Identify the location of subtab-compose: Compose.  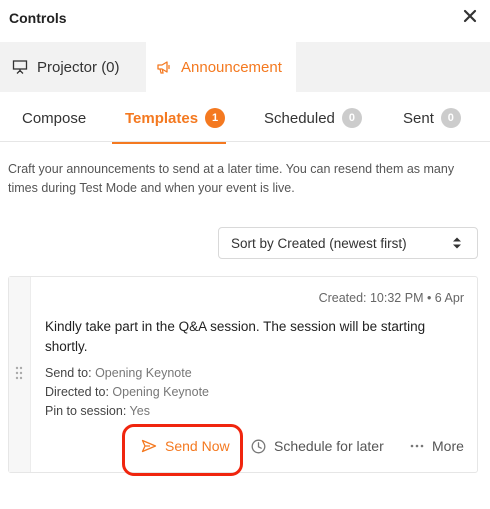
(54, 118).